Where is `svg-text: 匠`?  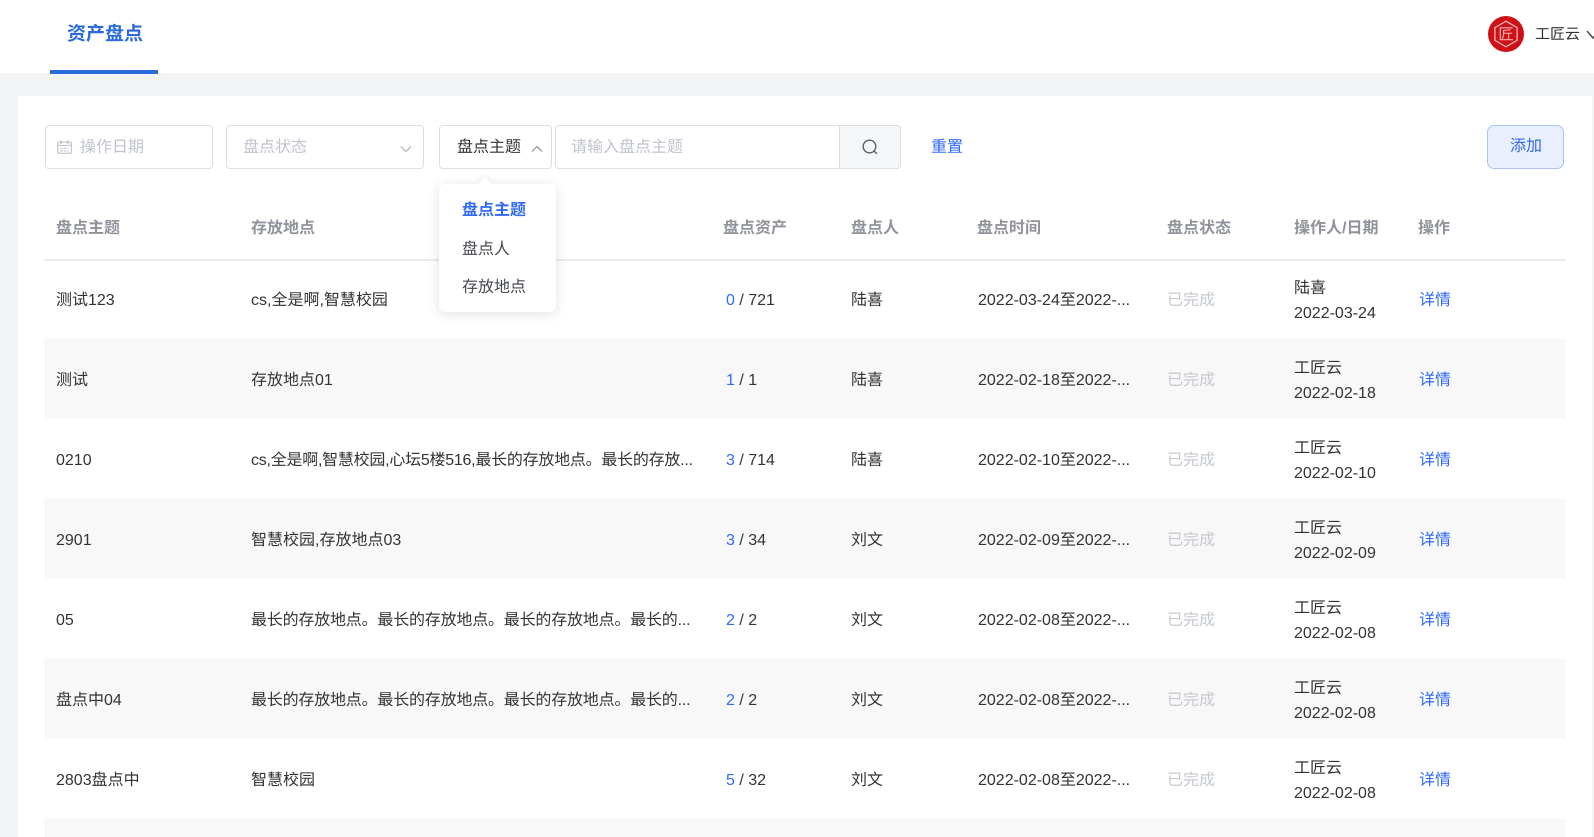
svg-text: 匠 is located at coordinates (1506, 34).